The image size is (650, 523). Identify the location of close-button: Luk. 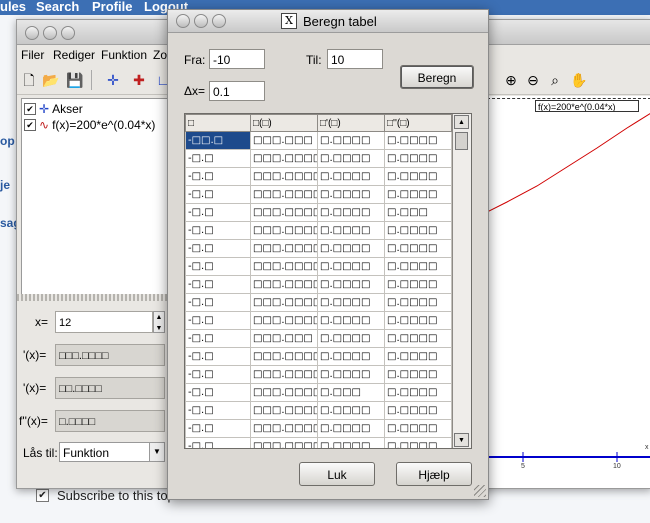
(337, 474).